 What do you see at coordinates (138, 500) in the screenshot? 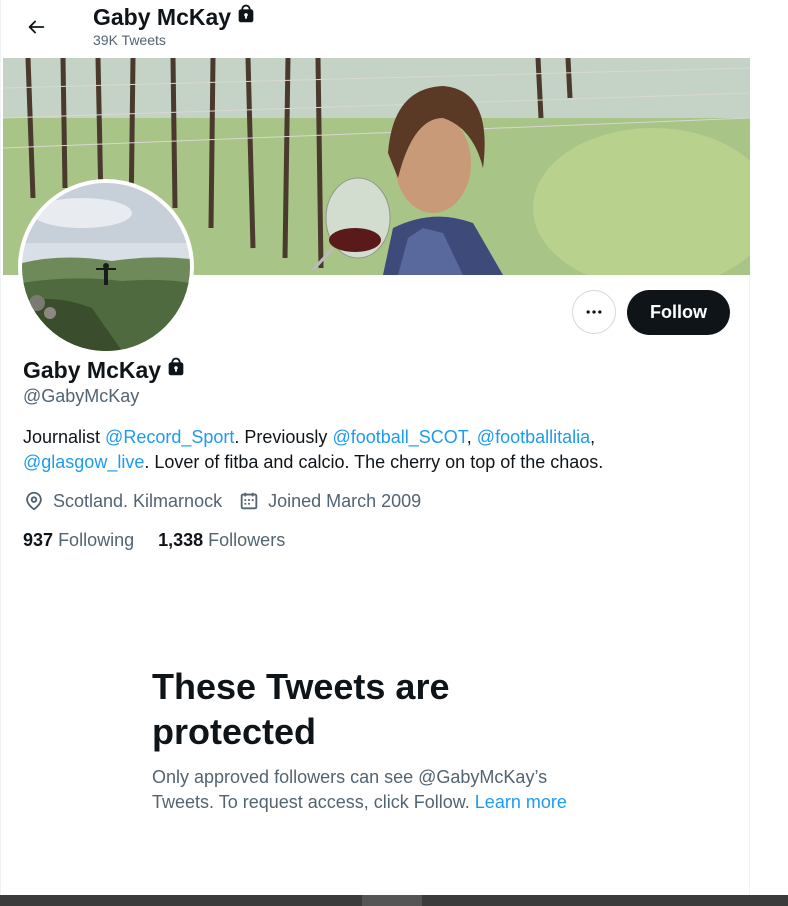
I see `location-text: Scotland. Kilmarnock` at bounding box center [138, 500].